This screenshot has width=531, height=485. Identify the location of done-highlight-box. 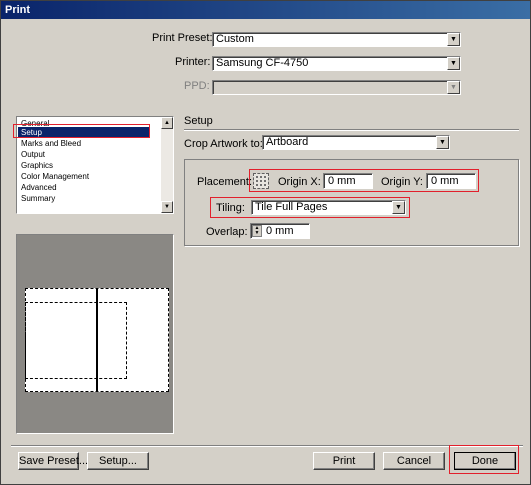
(484, 459).